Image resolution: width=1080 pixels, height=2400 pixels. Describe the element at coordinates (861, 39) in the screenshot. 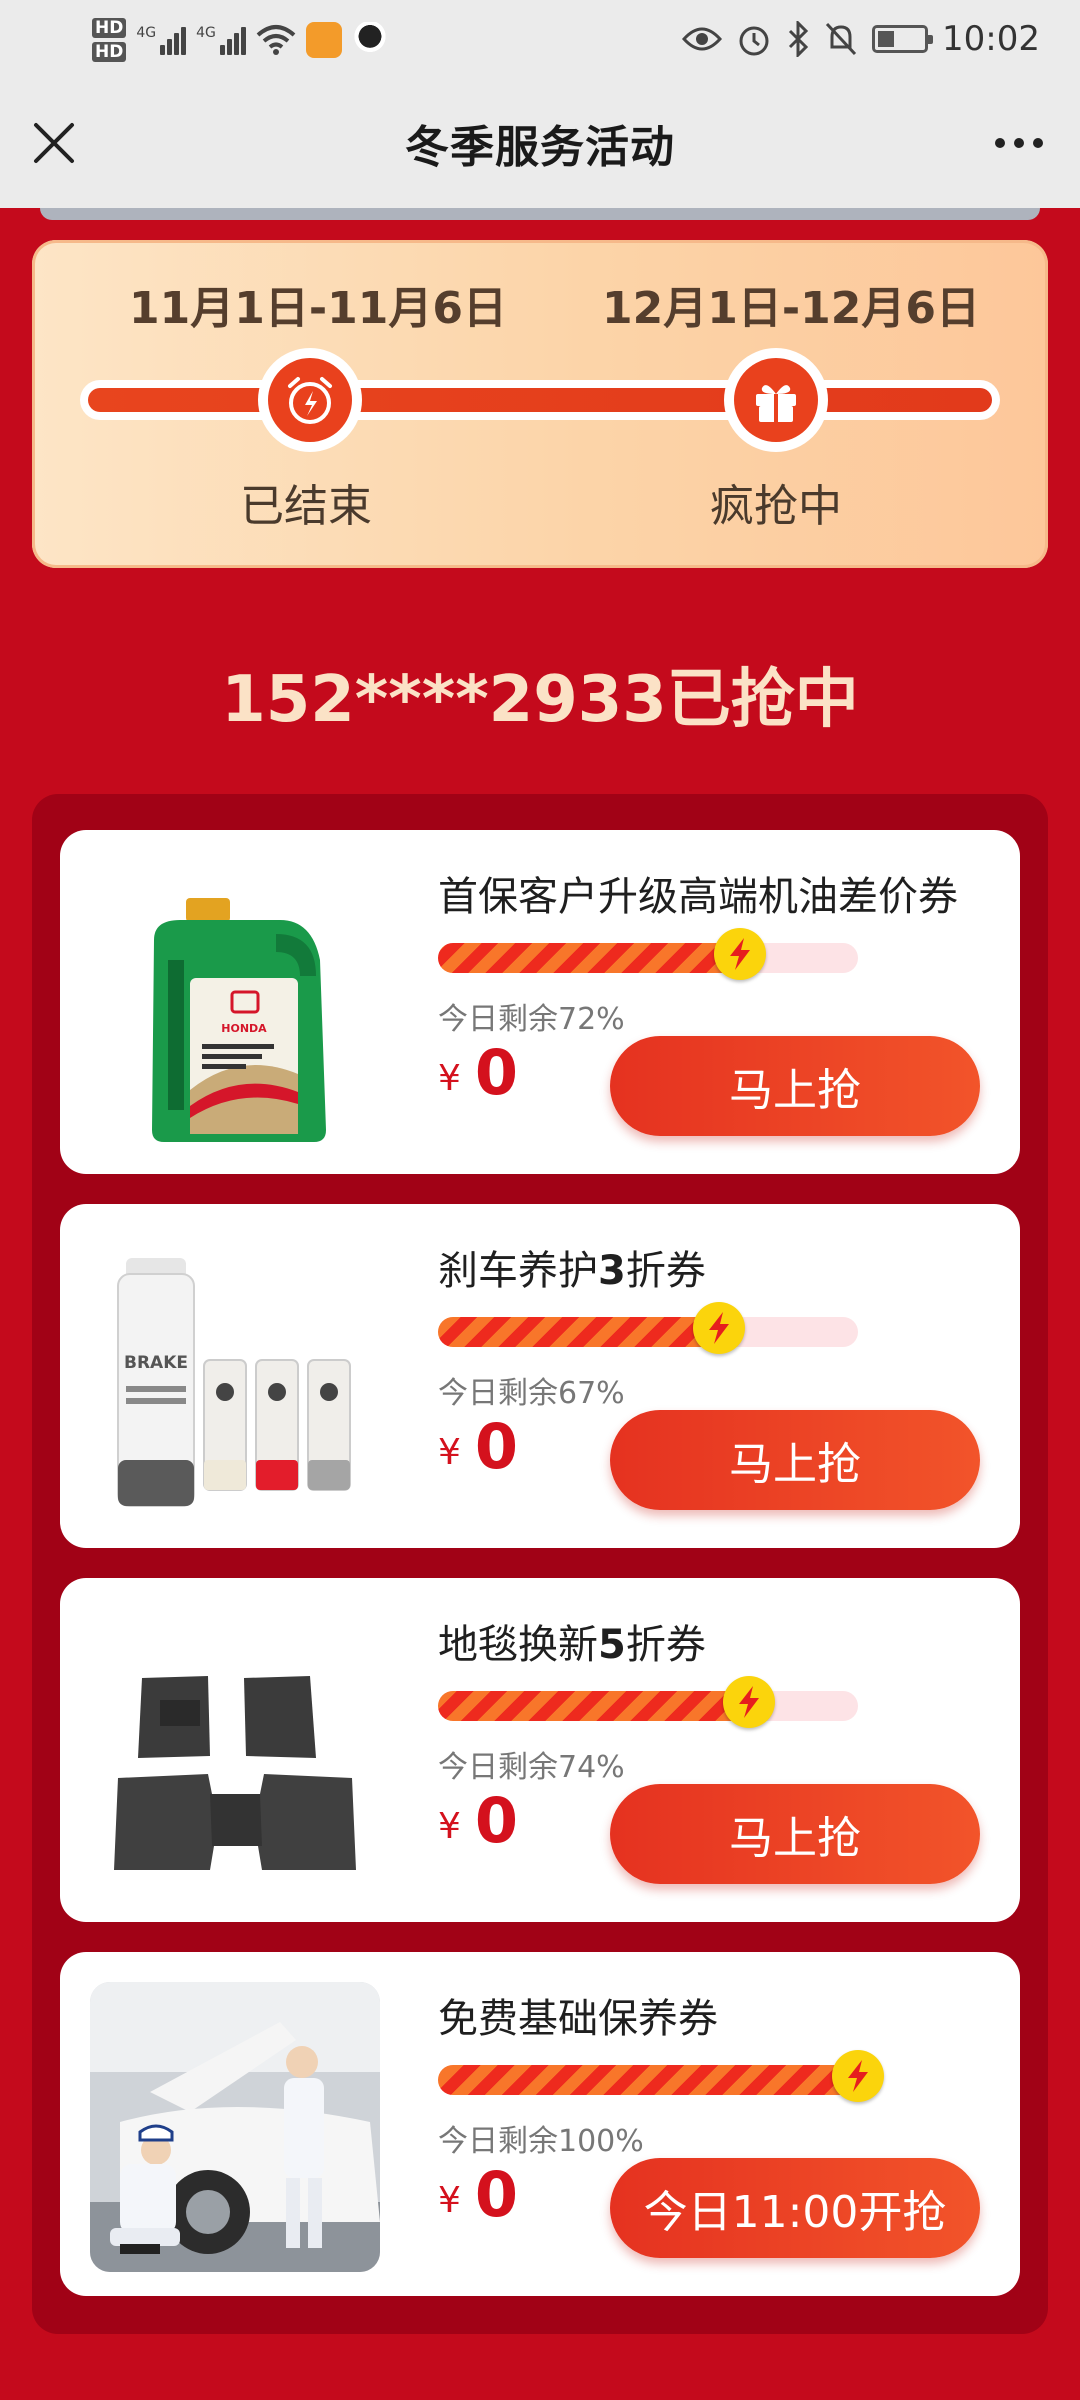

I see `status-right-group: 10:02` at that location.